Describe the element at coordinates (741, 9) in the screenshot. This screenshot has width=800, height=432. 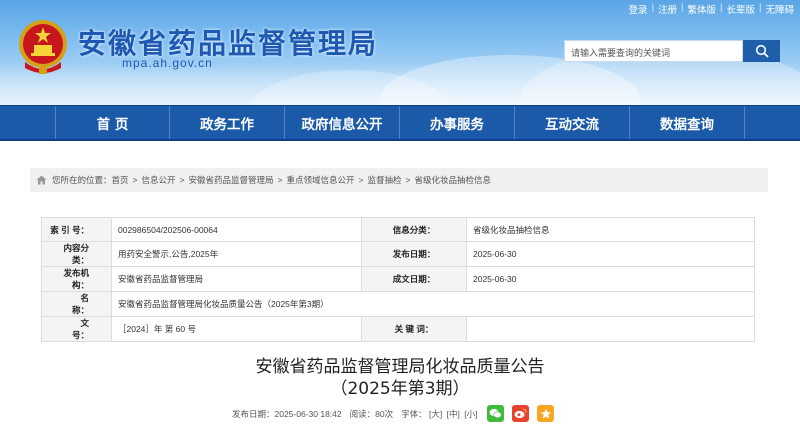
I see `elder-version-link: 长辈版` at that location.